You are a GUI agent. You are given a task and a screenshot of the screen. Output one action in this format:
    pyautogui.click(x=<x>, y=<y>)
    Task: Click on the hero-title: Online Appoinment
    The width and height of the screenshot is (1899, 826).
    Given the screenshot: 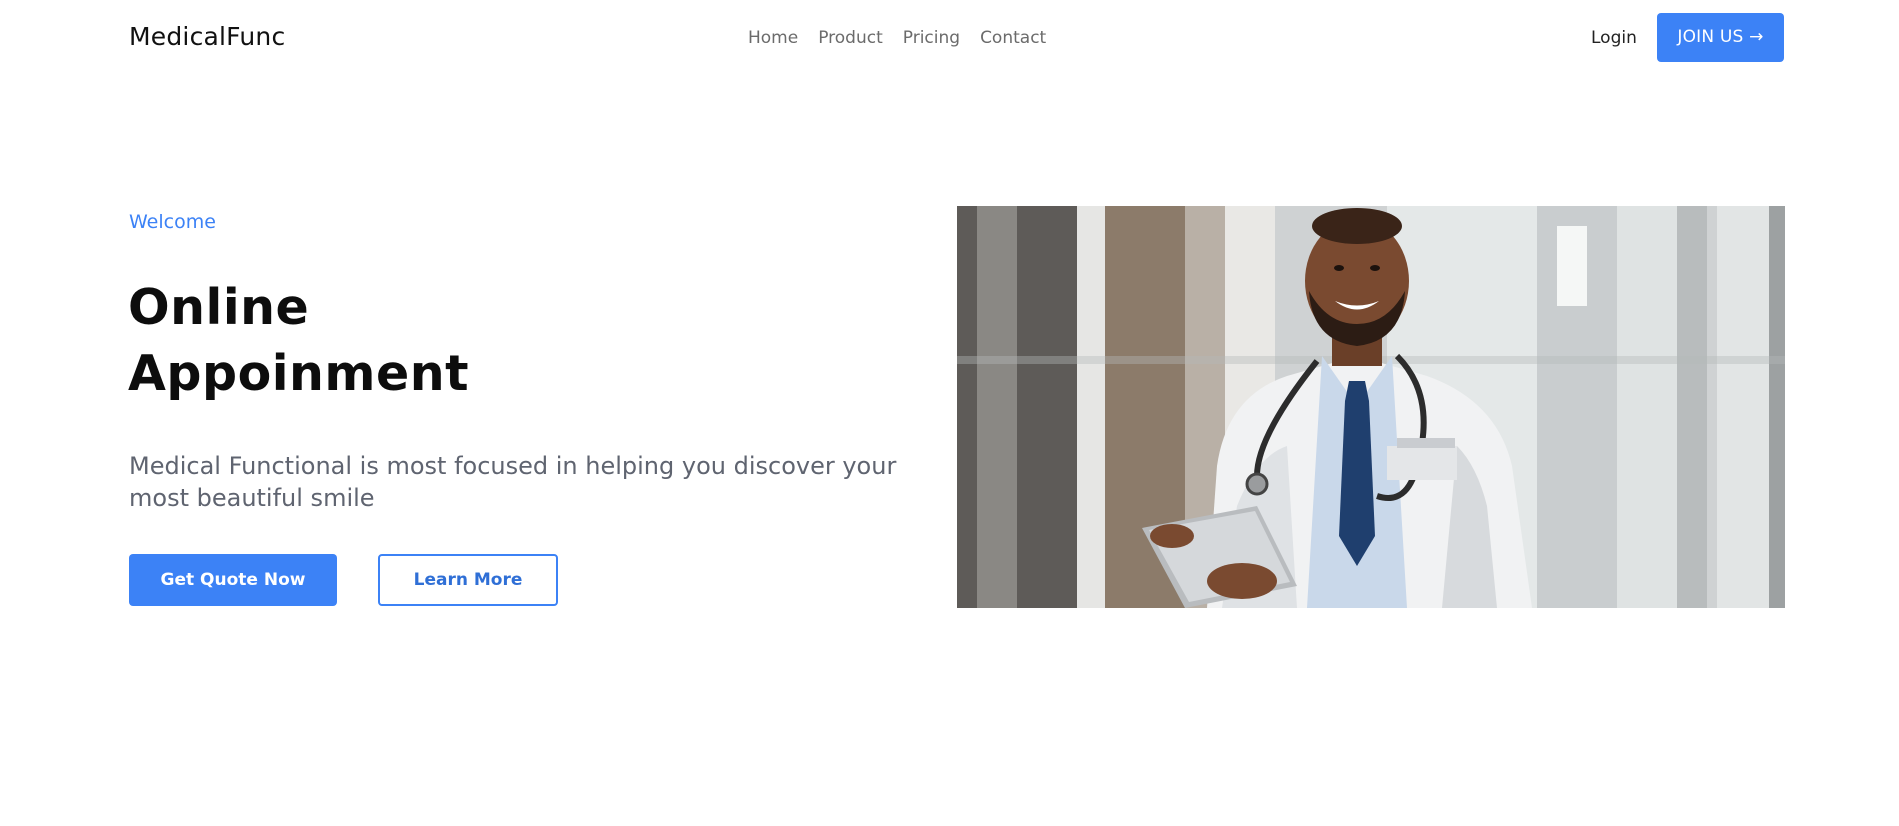 What is the action you would take?
    pyautogui.click(x=388, y=341)
    